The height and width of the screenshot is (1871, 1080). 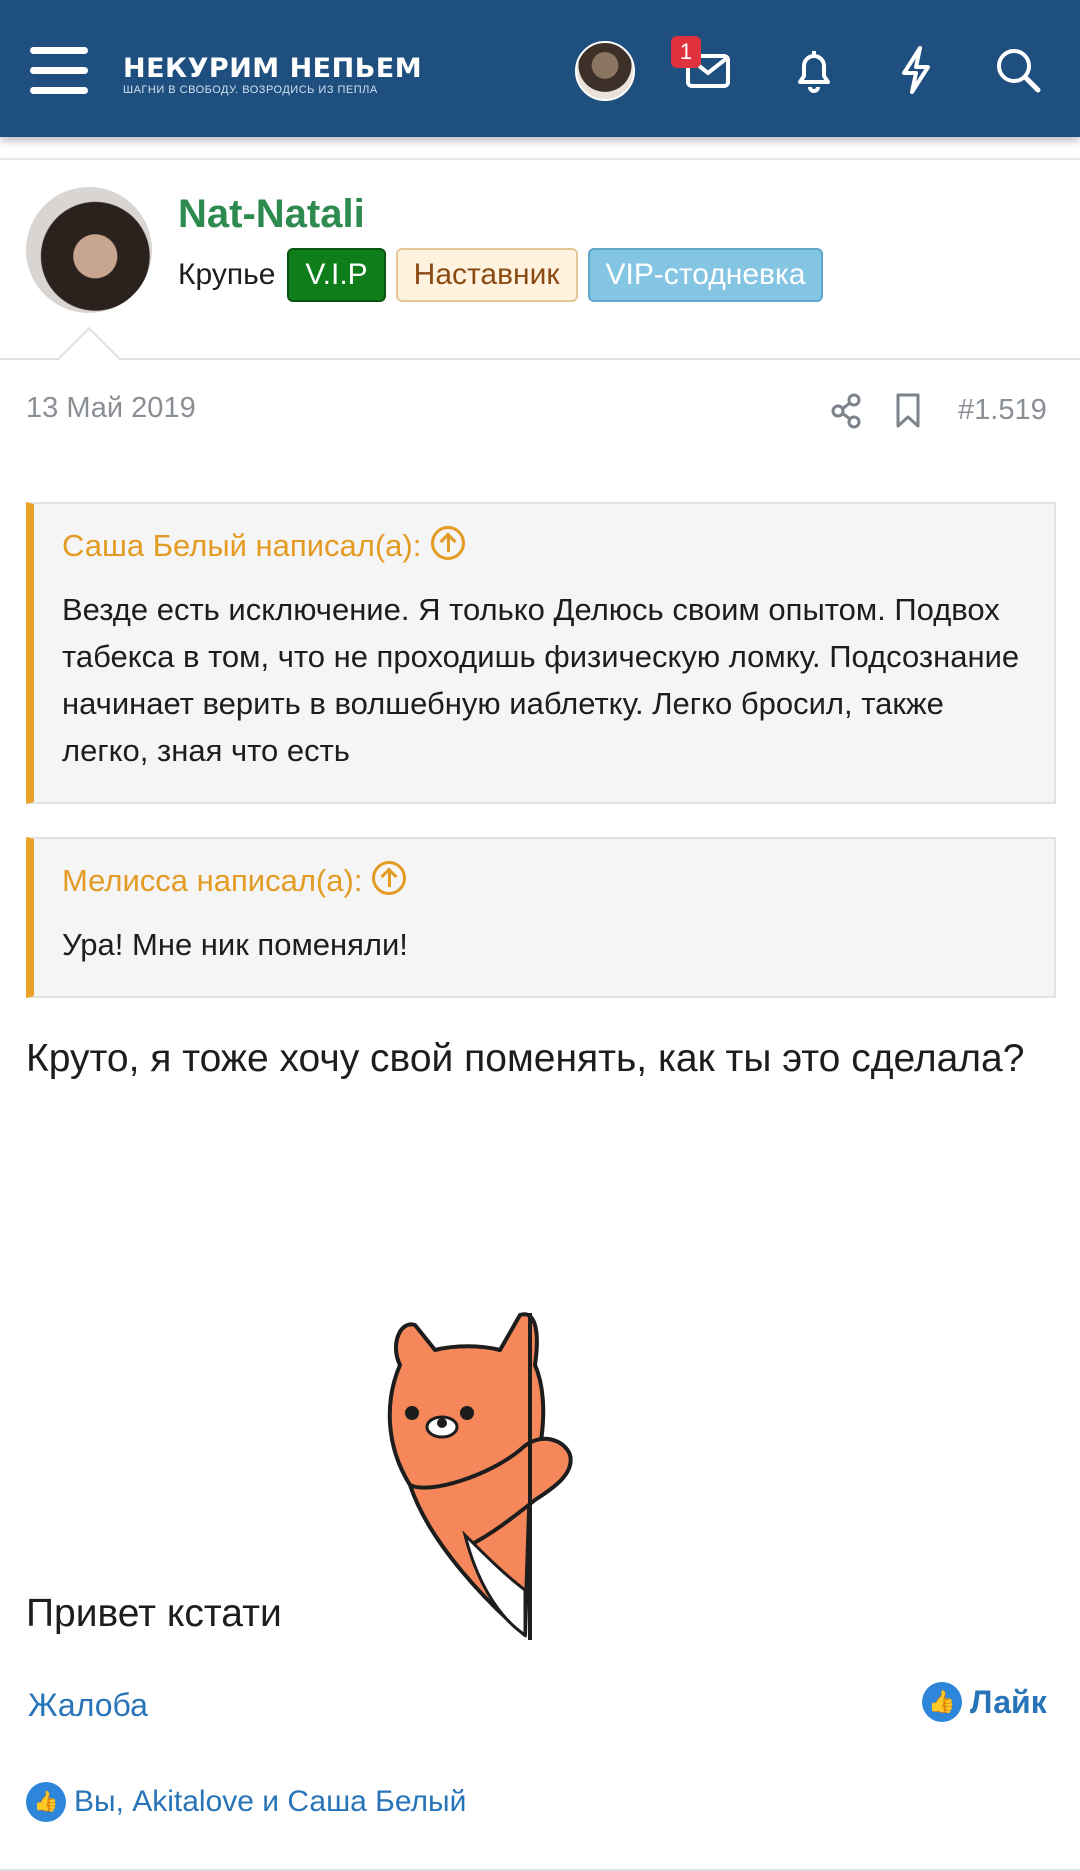 What do you see at coordinates (89, 250) in the screenshot?
I see `author-avatar` at bounding box center [89, 250].